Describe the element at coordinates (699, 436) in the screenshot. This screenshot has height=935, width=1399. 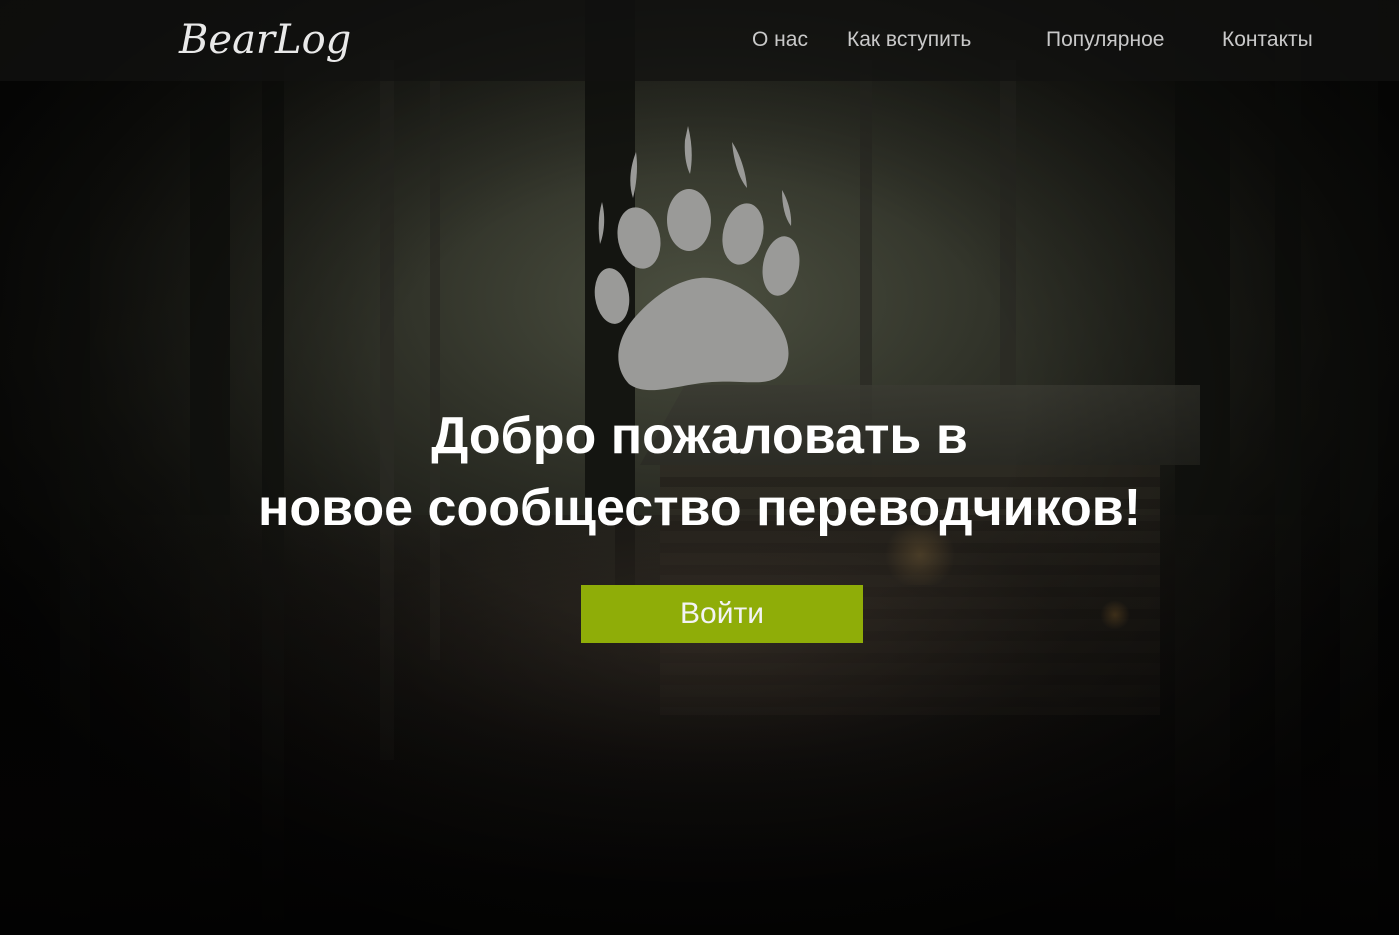
I see `hero-headline-line1: Добро пожаловать в` at that location.